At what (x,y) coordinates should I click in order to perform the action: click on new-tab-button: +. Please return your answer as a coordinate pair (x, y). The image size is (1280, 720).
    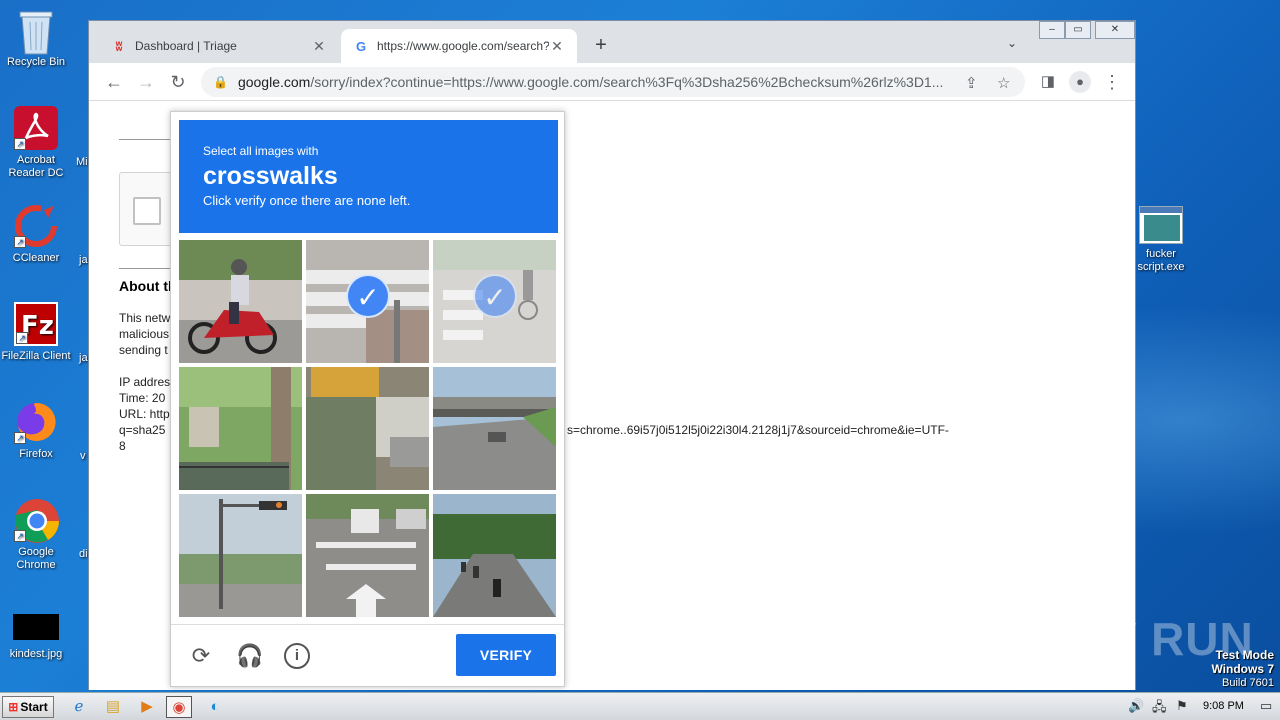
    Looking at the image, I should click on (601, 46).